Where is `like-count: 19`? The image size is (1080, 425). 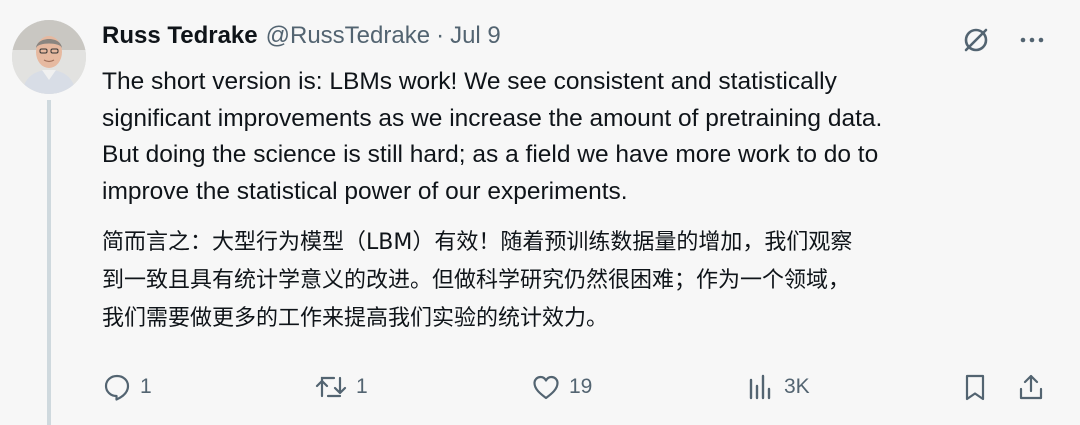 like-count: 19 is located at coordinates (581, 386).